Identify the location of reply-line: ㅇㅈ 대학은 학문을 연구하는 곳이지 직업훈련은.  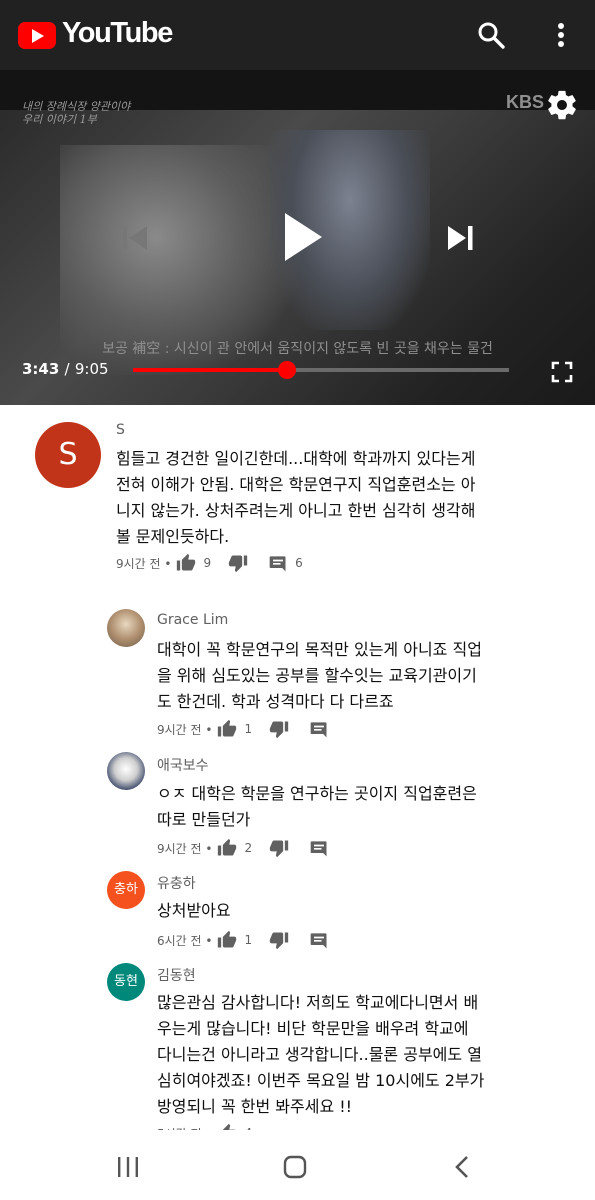
(317, 793).